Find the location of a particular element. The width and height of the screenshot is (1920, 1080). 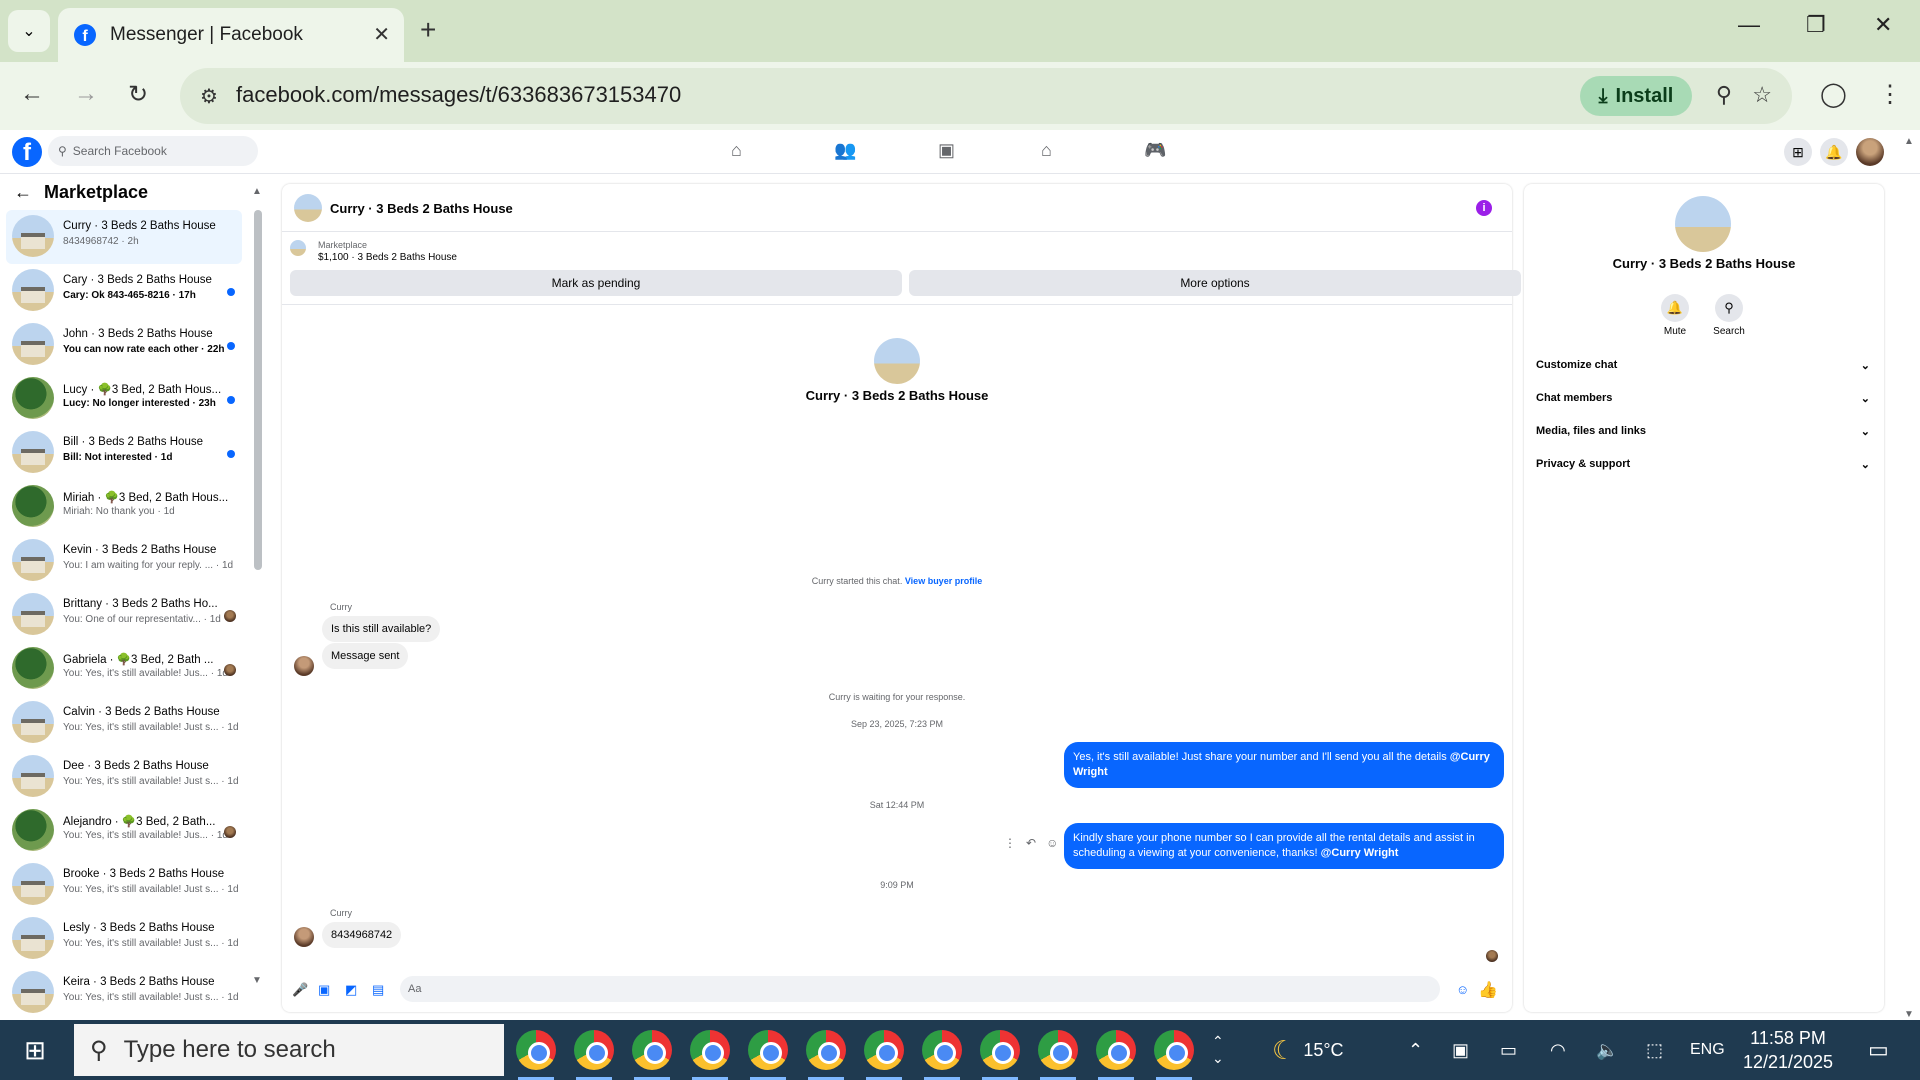

close-window-button: ✕ is located at coordinates (1883, 25).